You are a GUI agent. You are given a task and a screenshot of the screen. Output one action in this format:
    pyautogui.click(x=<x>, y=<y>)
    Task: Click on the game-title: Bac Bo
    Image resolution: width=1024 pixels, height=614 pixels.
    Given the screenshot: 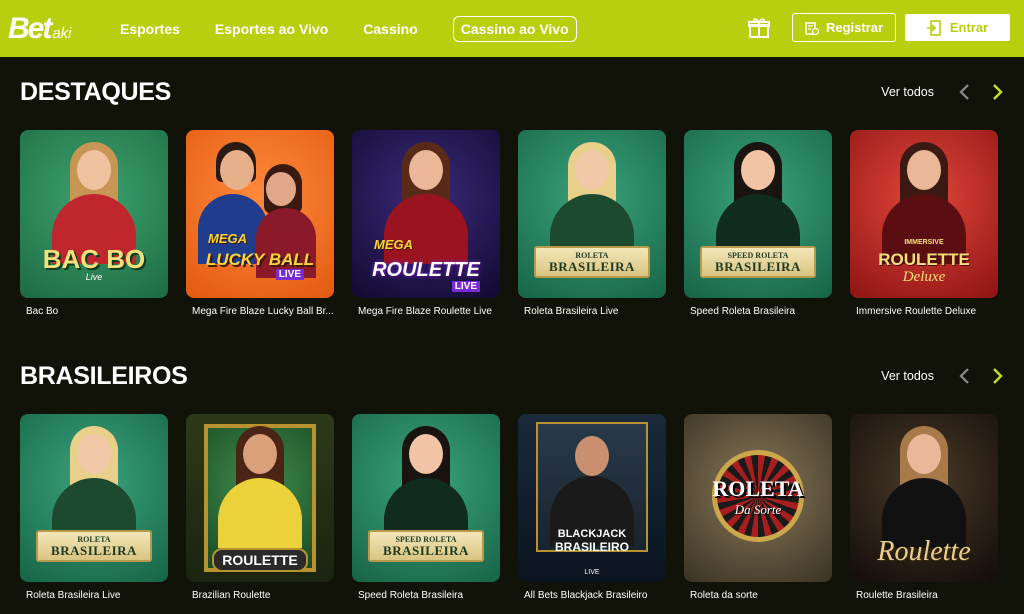 What is the action you would take?
    pyautogui.click(x=42, y=311)
    